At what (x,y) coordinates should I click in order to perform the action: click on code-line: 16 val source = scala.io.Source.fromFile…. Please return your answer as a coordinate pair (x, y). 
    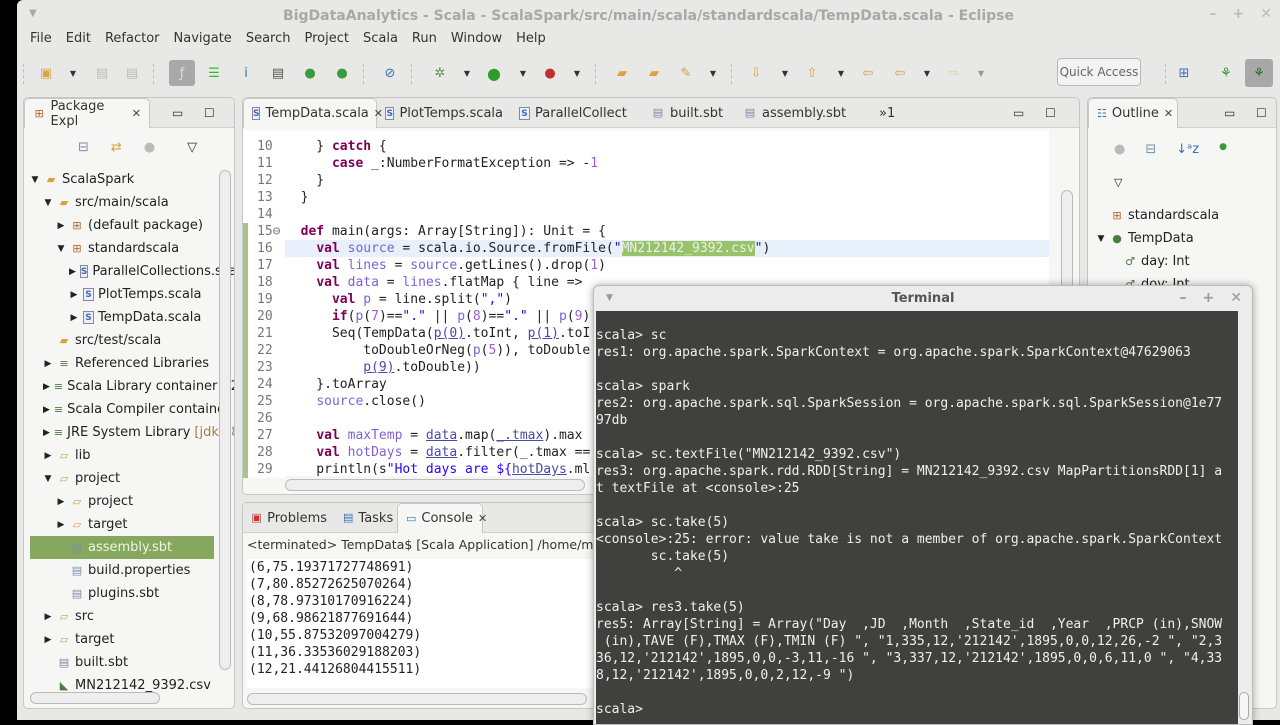
    Looking at the image, I should click on (646, 248).